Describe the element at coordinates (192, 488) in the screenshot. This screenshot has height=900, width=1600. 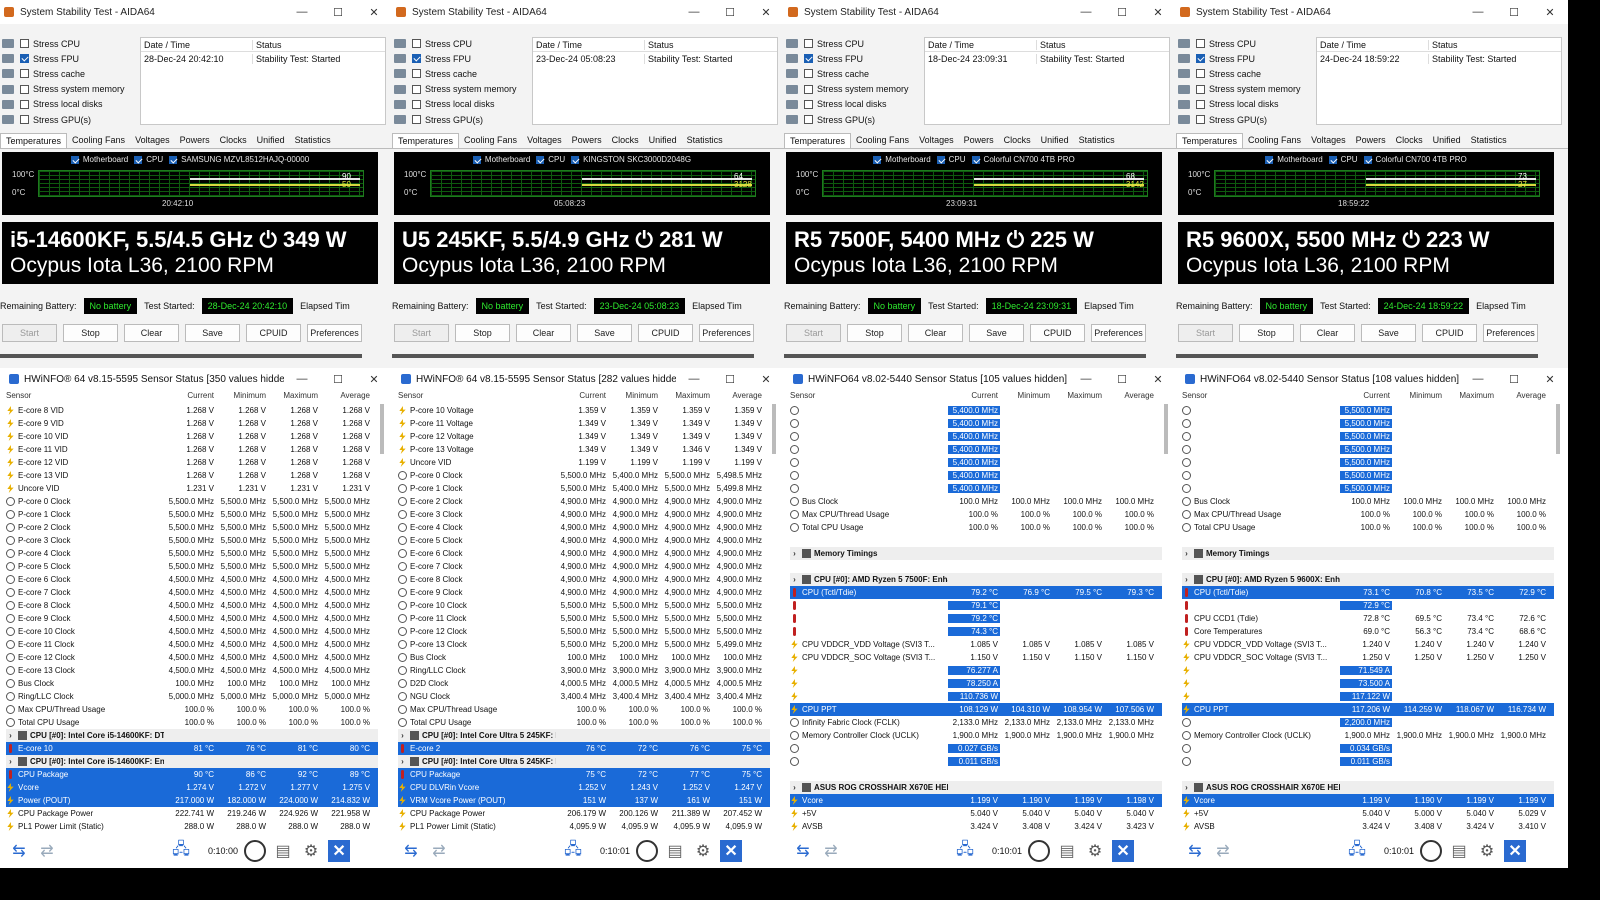
I see `sensor-row: Uncore VID 1.231 V 1.231 V 1.231 V 1.231 V` at that location.